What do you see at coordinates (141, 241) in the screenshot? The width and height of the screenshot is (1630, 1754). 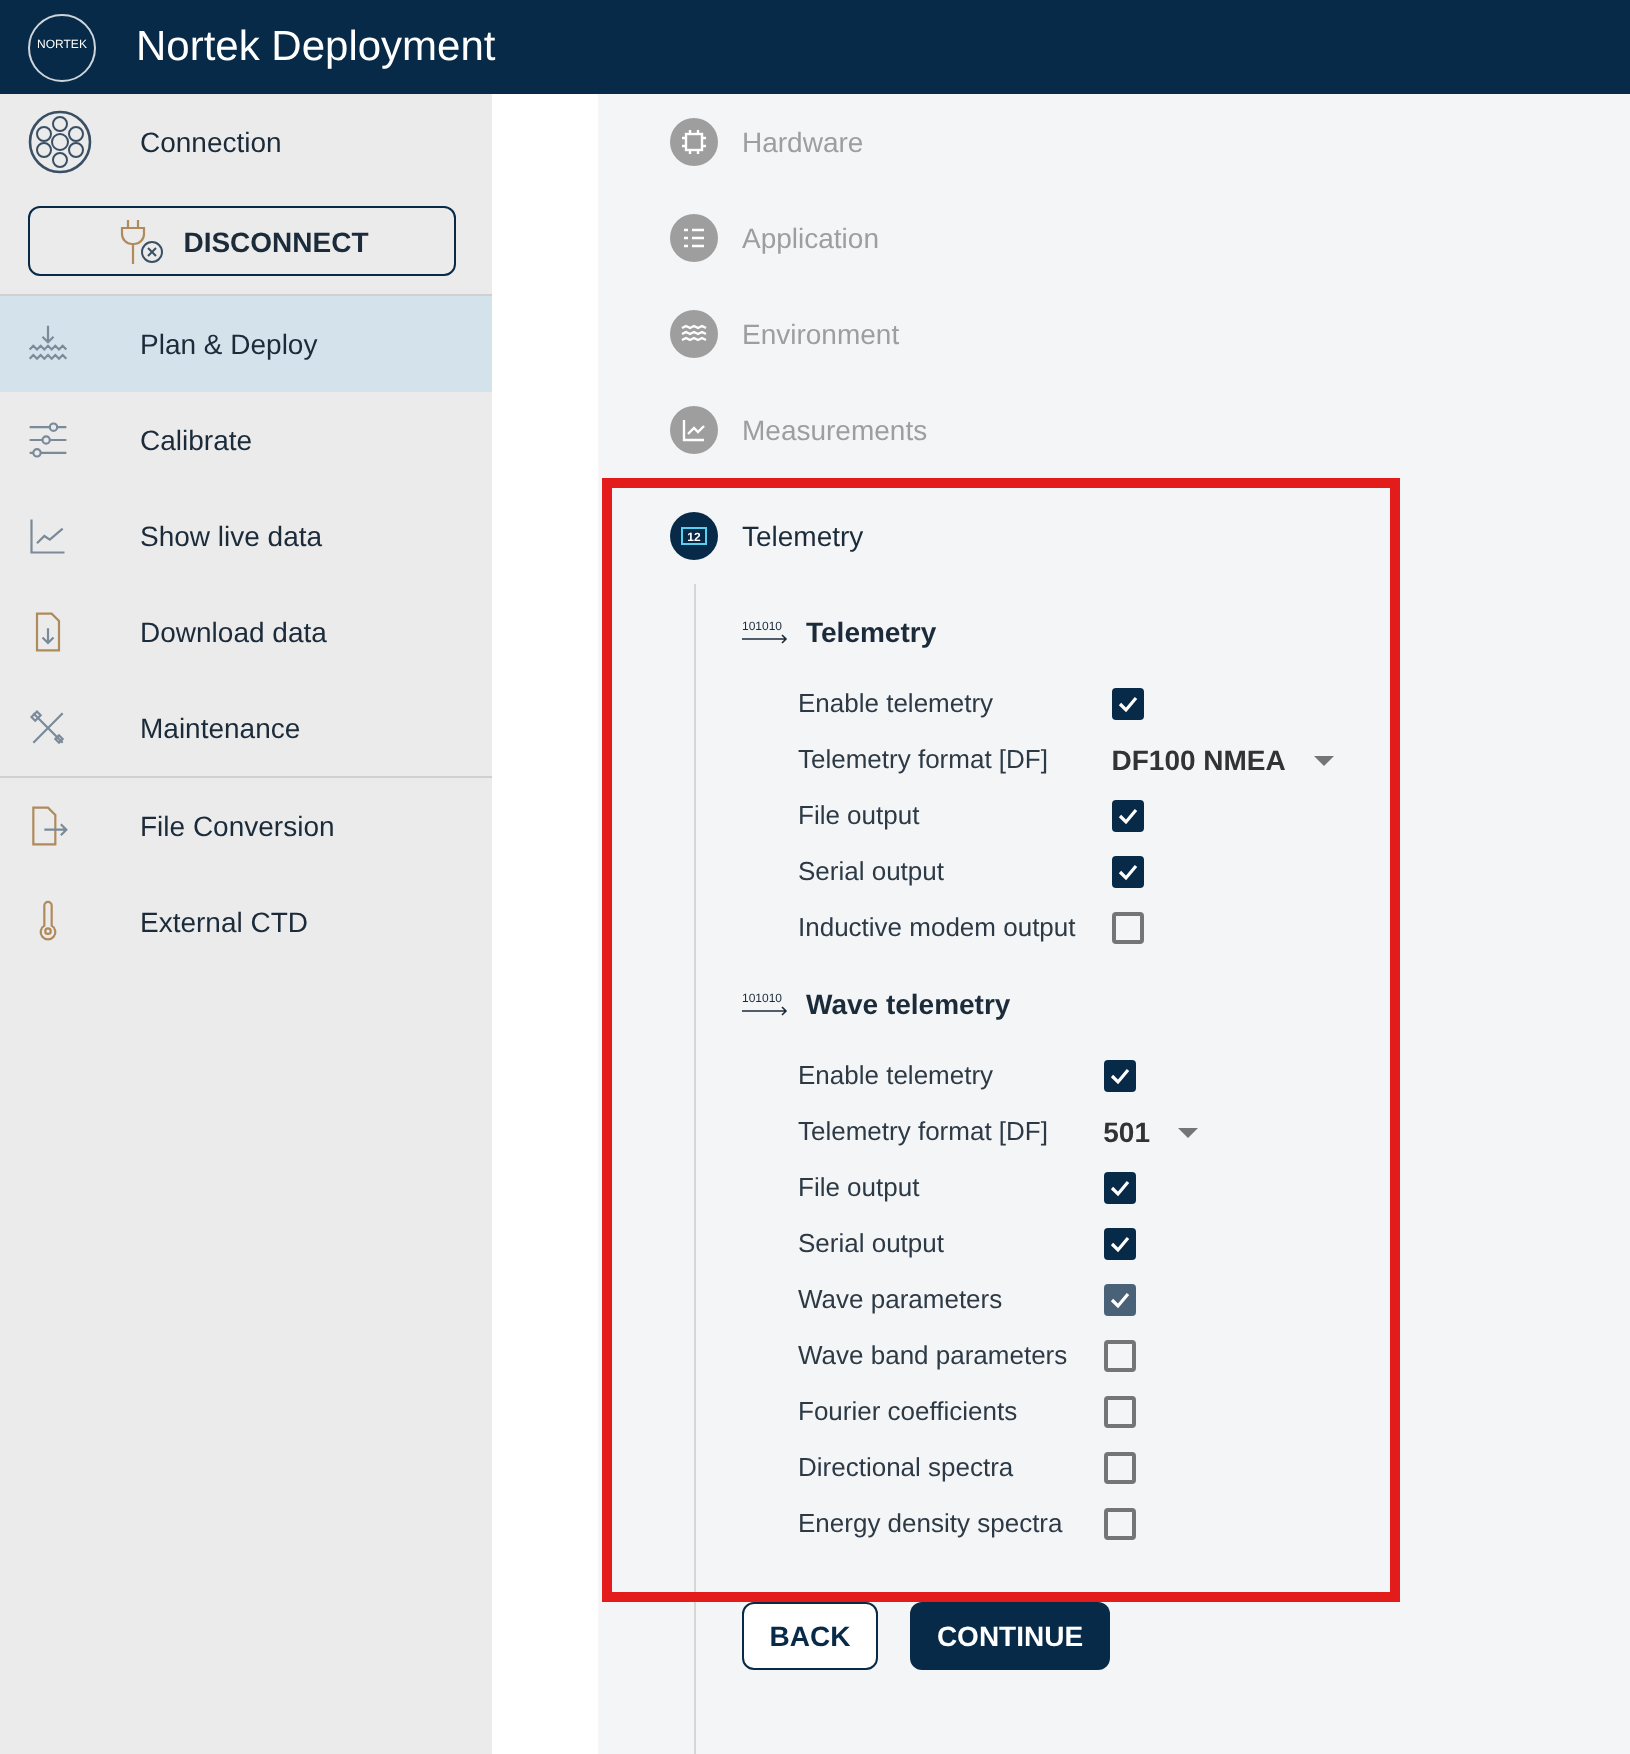 I see `unplug-icon` at bounding box center [141, 241].